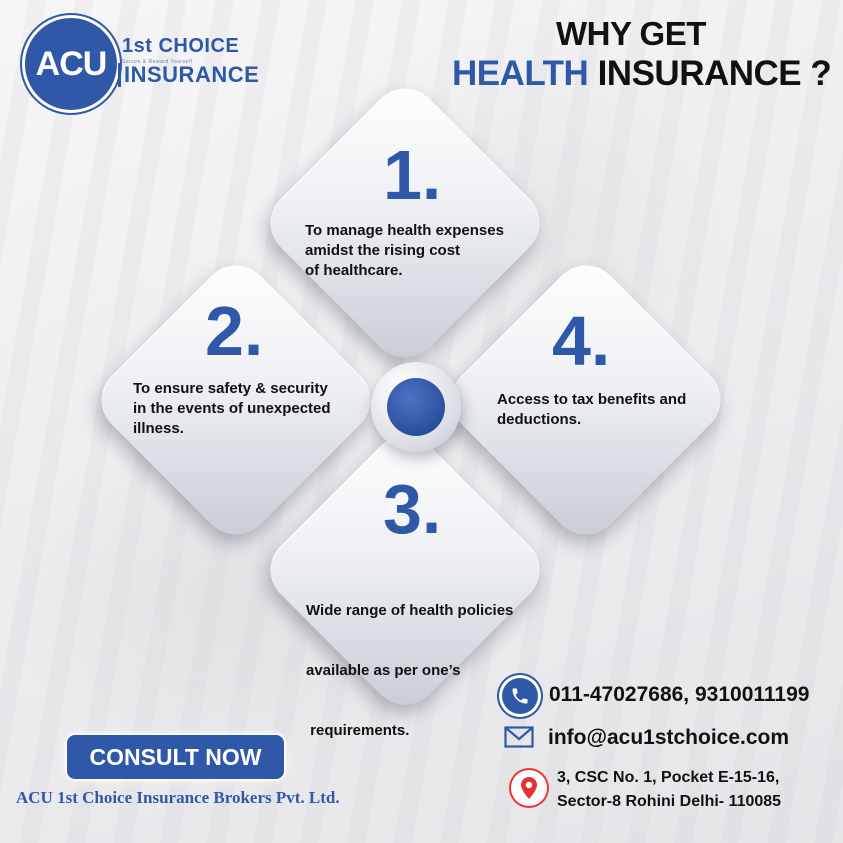 This screenshot has height=843, width=843. What do you see at coordinates (188, 75) in the screenshot?
I see `logo-line2: INSURANCE` at bounding box center [188, 75].